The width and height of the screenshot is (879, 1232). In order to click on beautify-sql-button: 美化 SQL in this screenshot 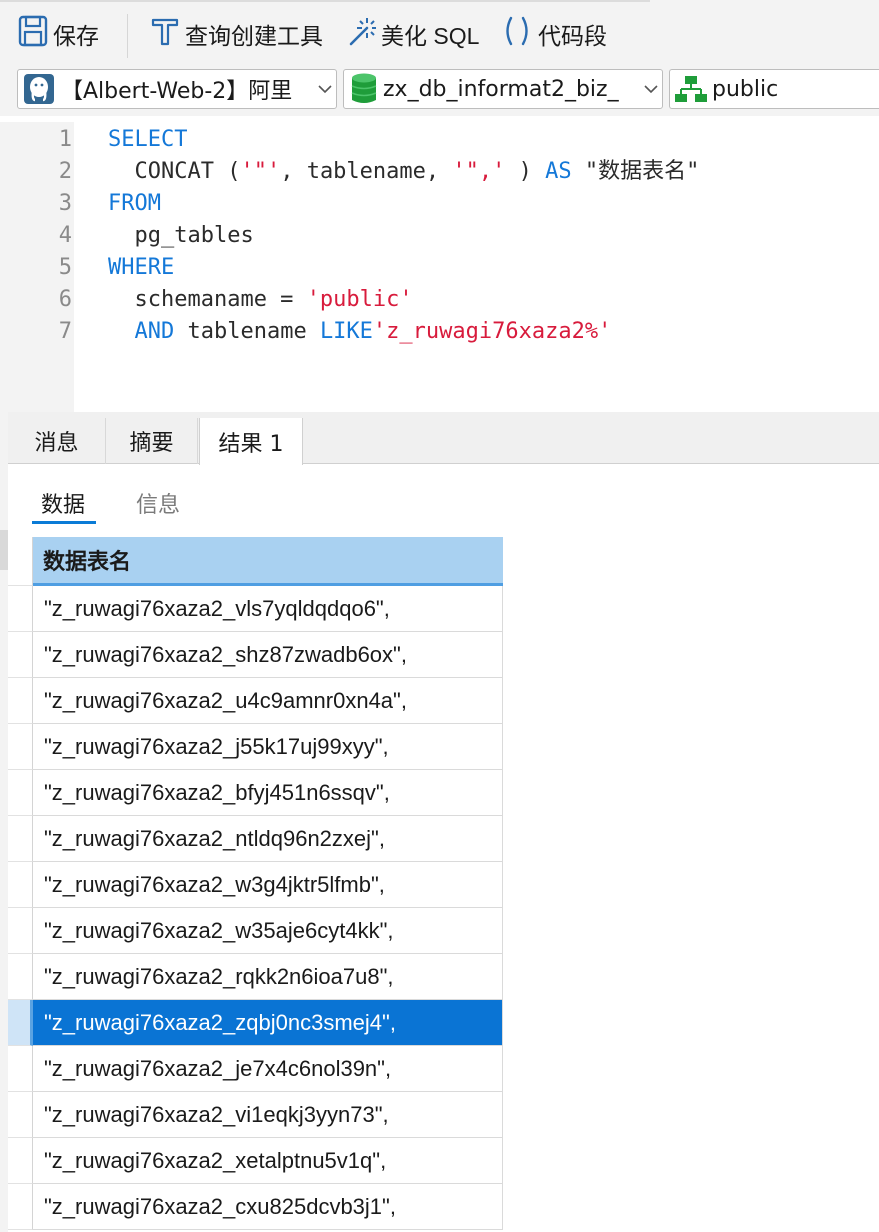, I will do `click(412, 34)`.